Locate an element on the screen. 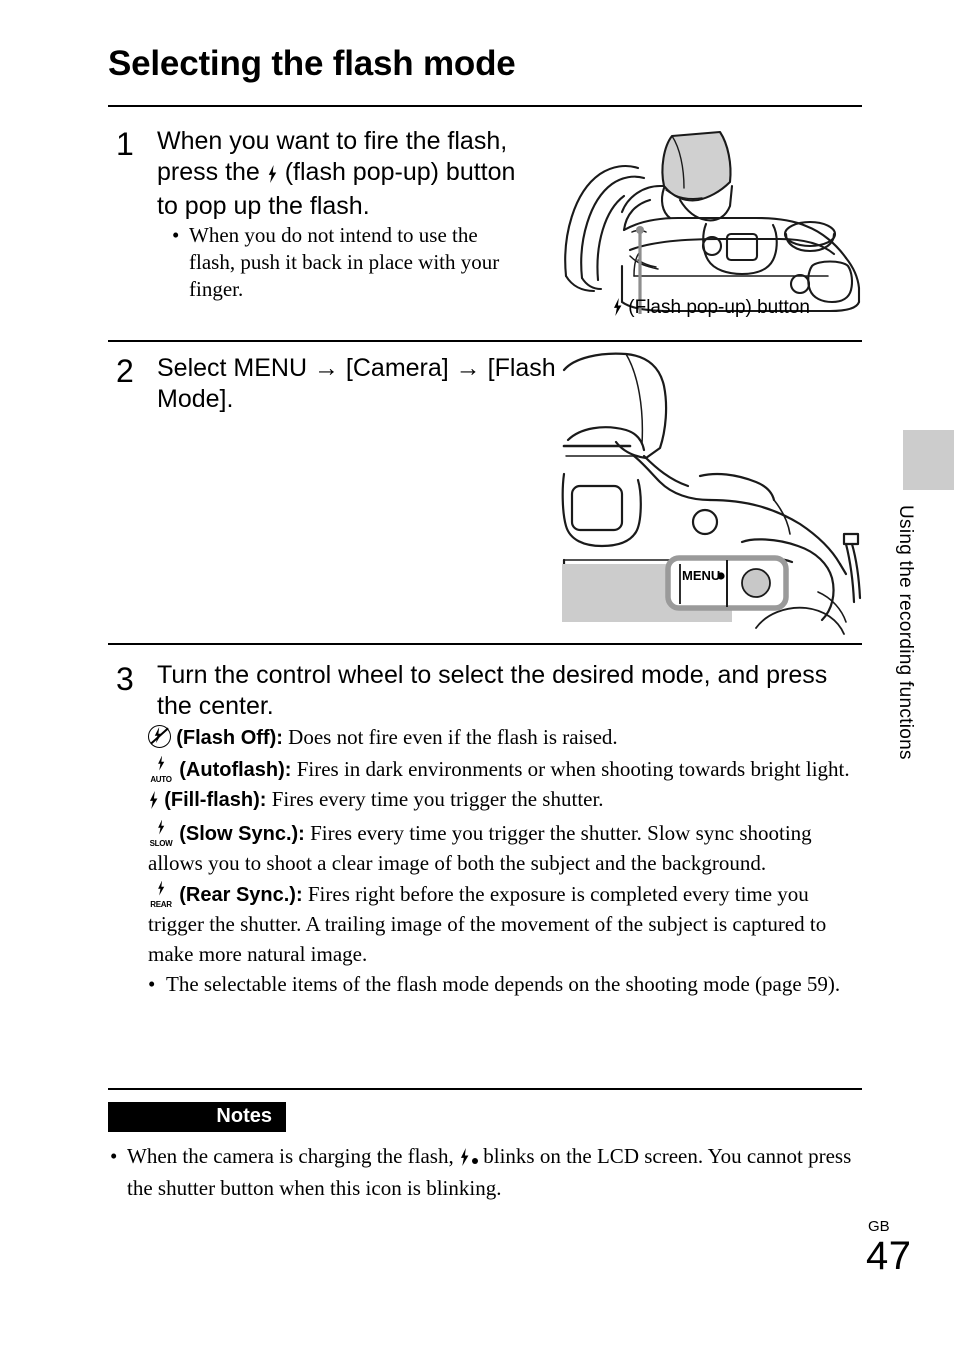  chapter-tab-label: Using the recording functions is located at coordinates (905, 632).